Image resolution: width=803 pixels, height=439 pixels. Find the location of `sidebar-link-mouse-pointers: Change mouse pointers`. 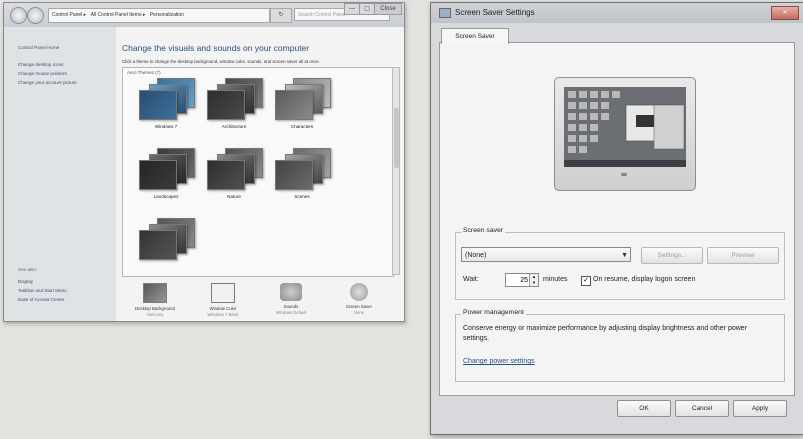

sidebar-link-mouse-pointers: Change mouse pointers is located at coordinates (42, 73).